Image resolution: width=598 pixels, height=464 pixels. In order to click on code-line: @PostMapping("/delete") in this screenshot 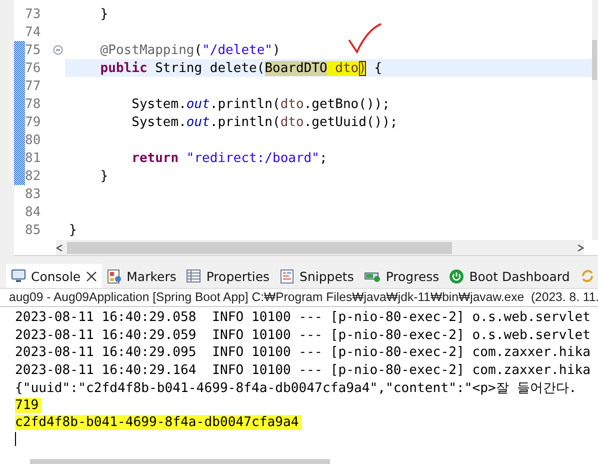, I will do `click(189, 50)`.